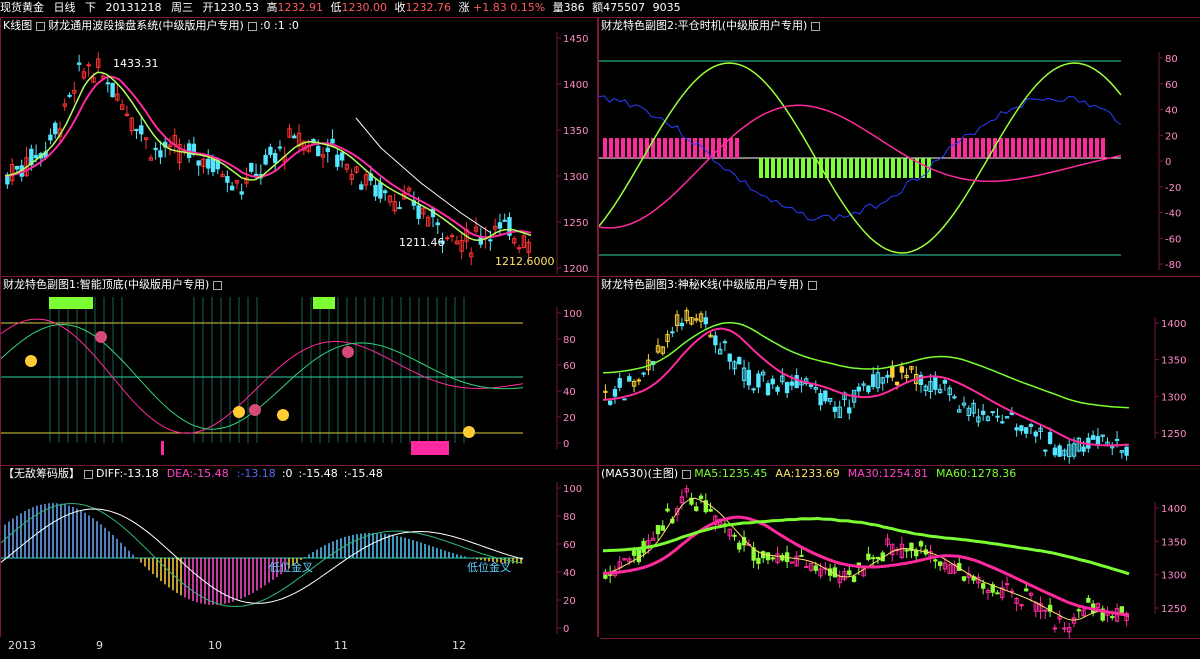 The width and height of the screenshot is (1200, 659). Describe the element at coordinates (1173, 576) in the screenshot. I see `y-axis-tick-label: 1300` at that location.